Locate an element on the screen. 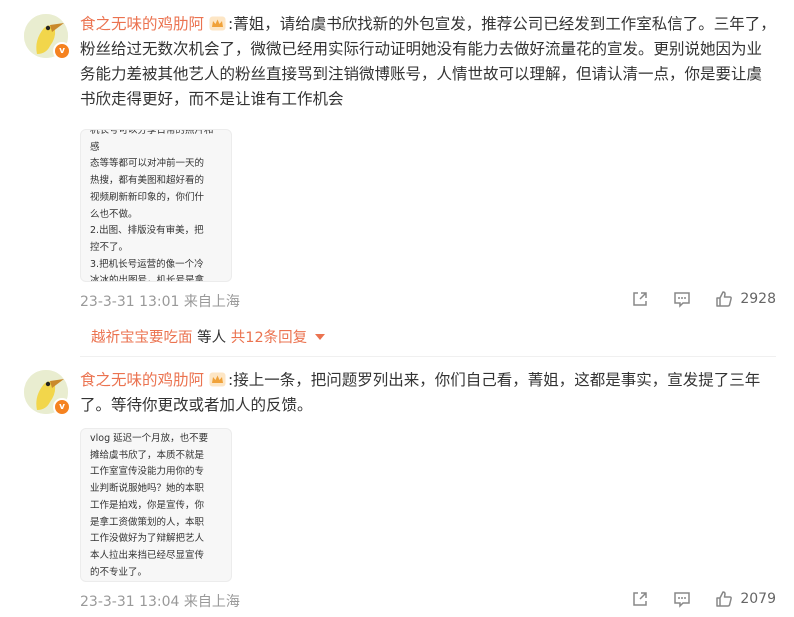  comment-meta: 23-3-31 13:04 来自上海 is located at coordinates (160, 601).